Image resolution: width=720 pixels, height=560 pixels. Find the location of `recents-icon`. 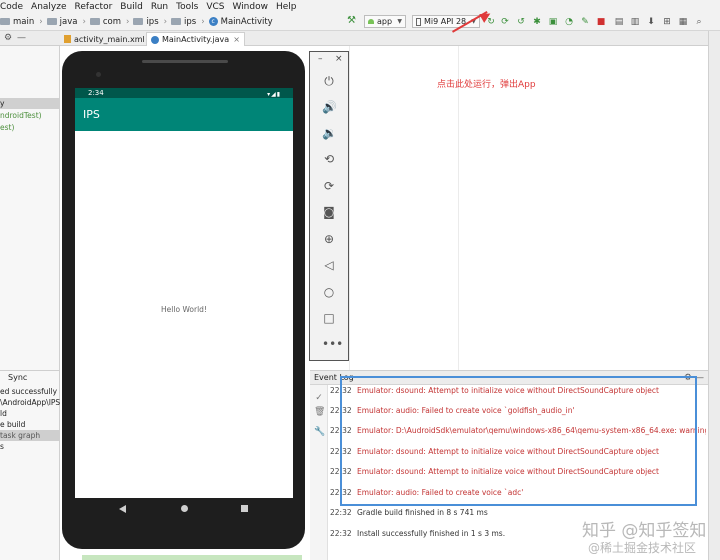

recents-icon is located at coordinates (244, 508).